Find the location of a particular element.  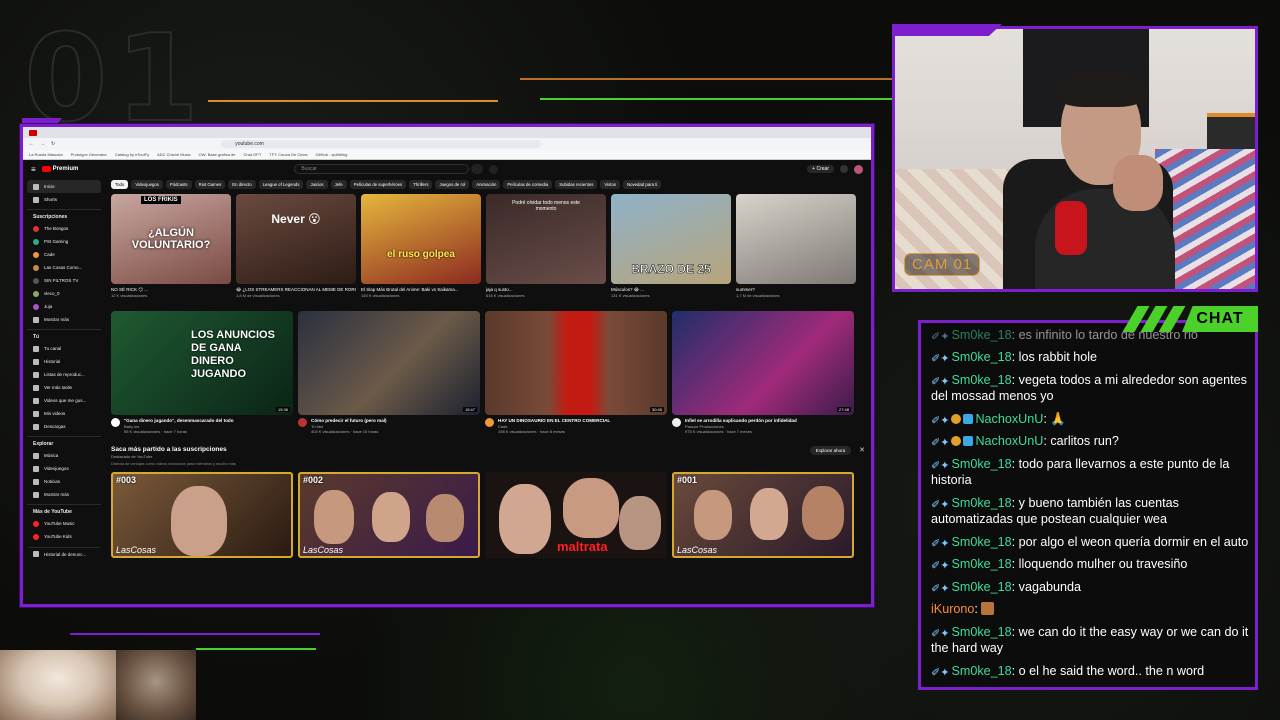

chip: Videojuegos is located at coordinates (147, 184).